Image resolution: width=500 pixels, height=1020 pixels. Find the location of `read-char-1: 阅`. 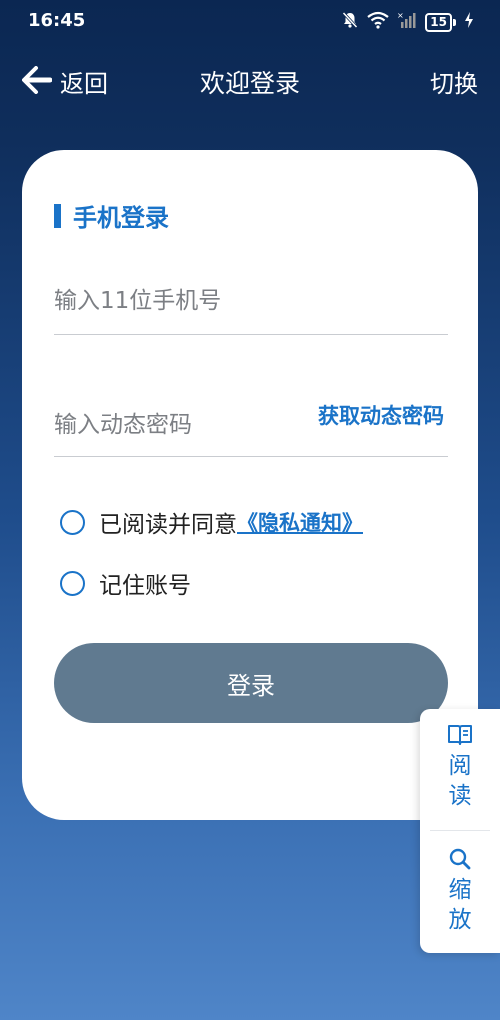

read-char-1: 阅 is located at coordinates (460, 766).